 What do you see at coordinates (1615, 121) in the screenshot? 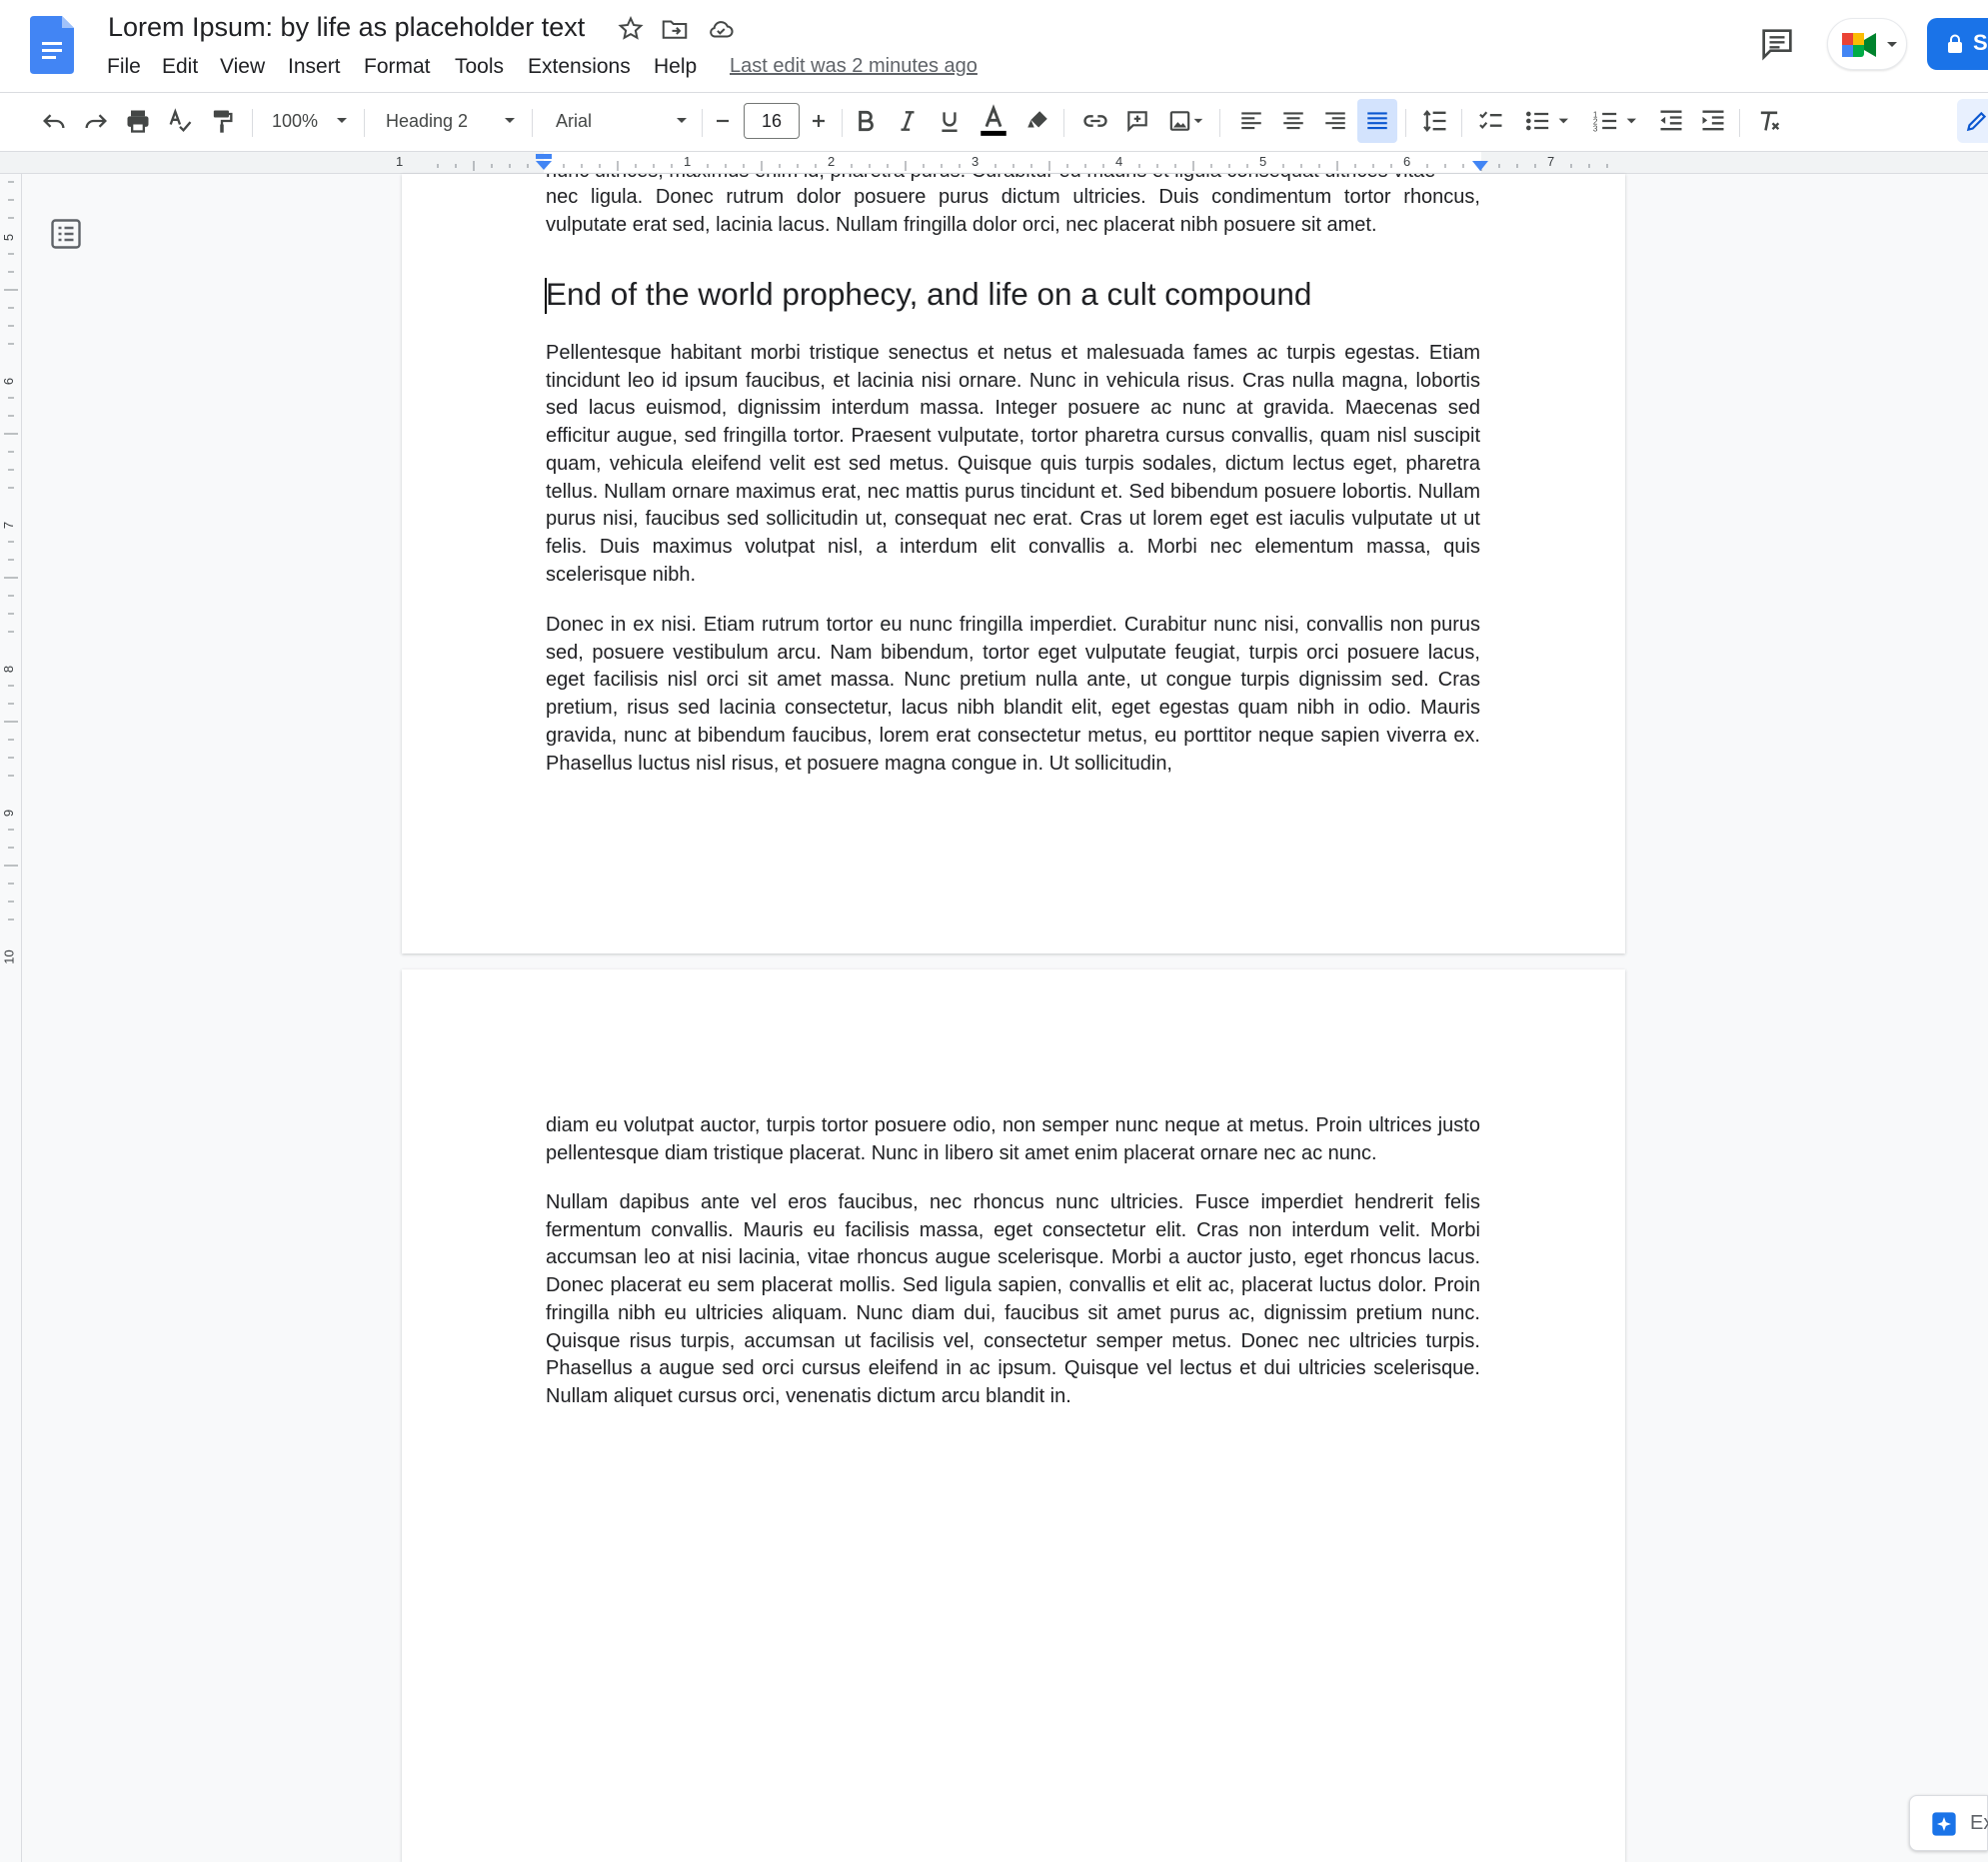
I see `numbered-list-icon: 123` at bounding box center [1615, 121].